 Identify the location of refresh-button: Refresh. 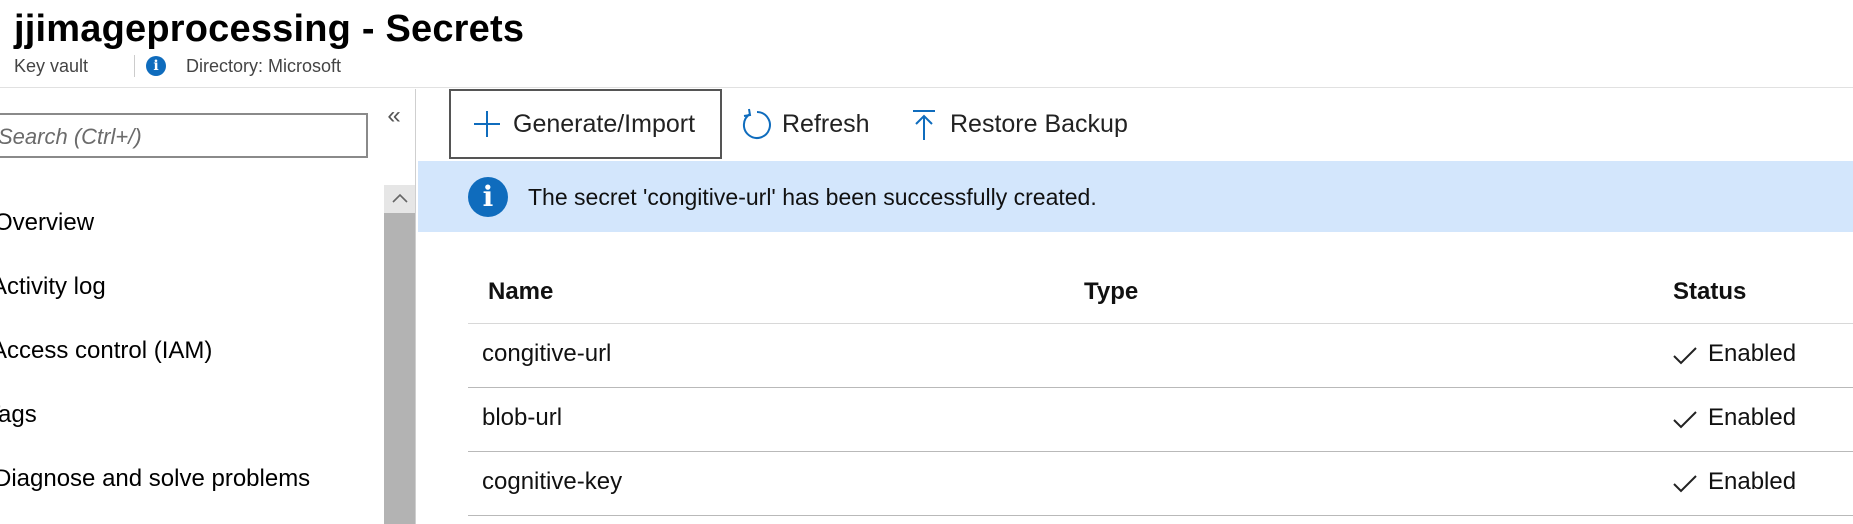
(805, 124).